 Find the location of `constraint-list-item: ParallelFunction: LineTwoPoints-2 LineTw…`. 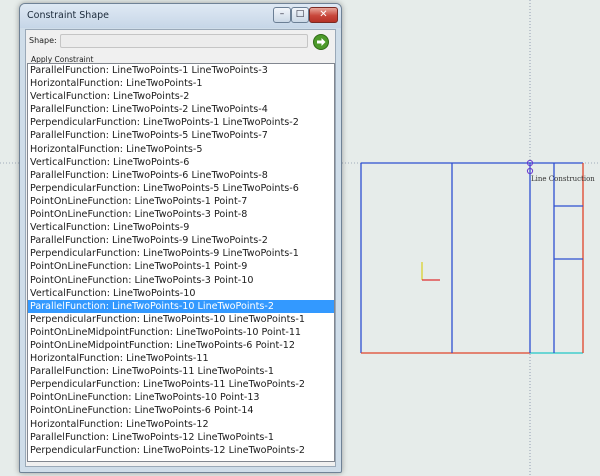

constraint-list-item: ParallelFunction: LineTwoPoints-2 LineTw… is located at coordinates (181, 109).